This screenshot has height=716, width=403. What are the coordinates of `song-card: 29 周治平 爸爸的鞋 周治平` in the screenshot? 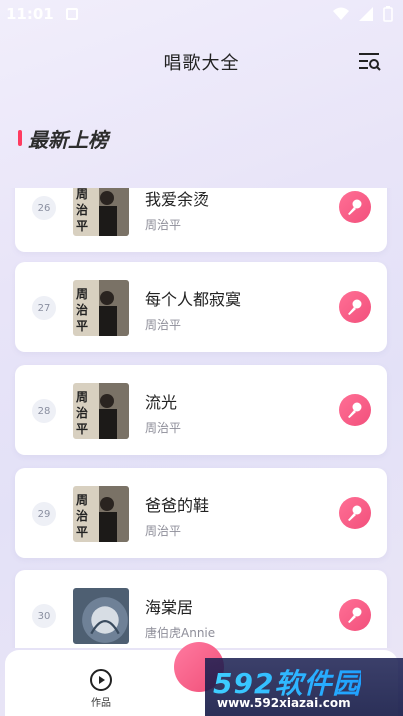 It's located at (201, 513).